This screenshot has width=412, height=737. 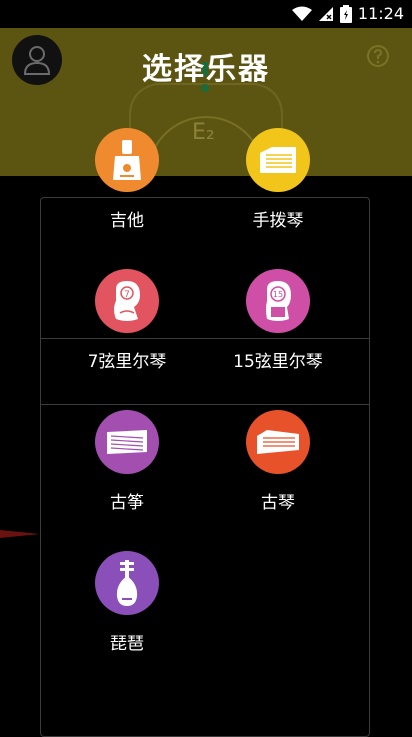 I want to click on pipa-icon, so click(x=127, y=583).